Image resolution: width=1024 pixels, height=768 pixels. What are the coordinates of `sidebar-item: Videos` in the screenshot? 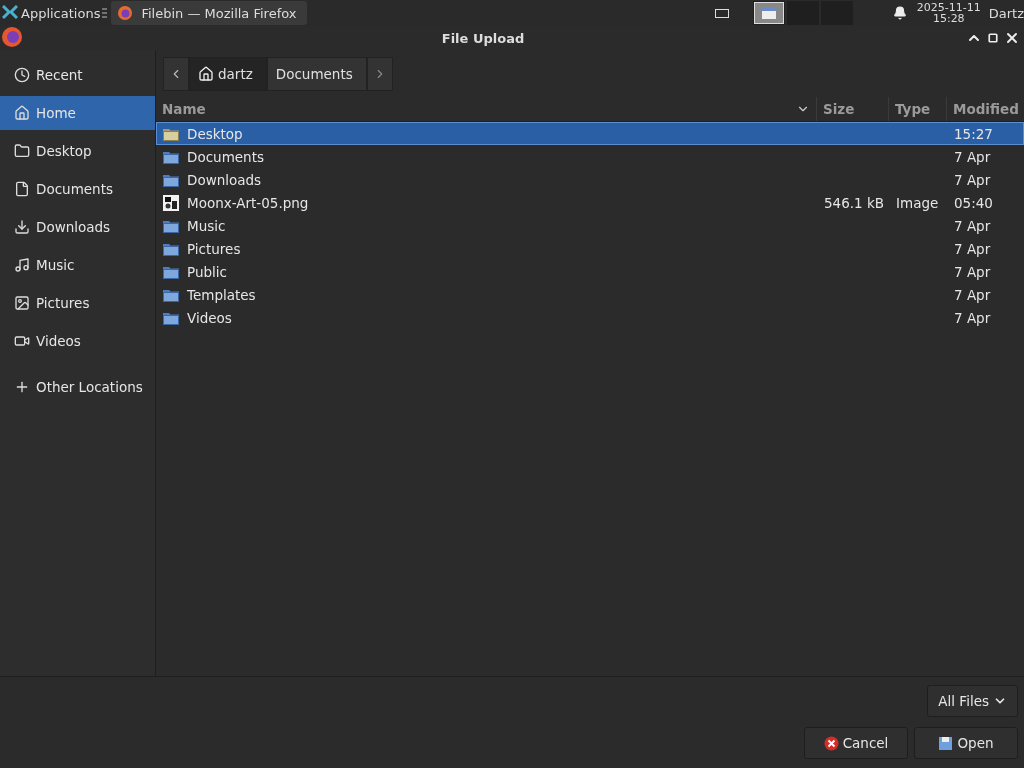 It's located at (77, 341).